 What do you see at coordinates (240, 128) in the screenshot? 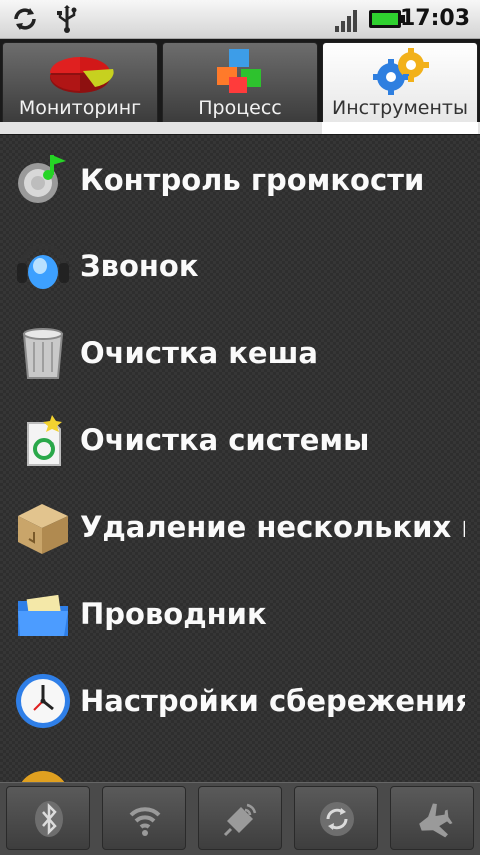
I see `tab-indicator` at bounding box center [240, 128].